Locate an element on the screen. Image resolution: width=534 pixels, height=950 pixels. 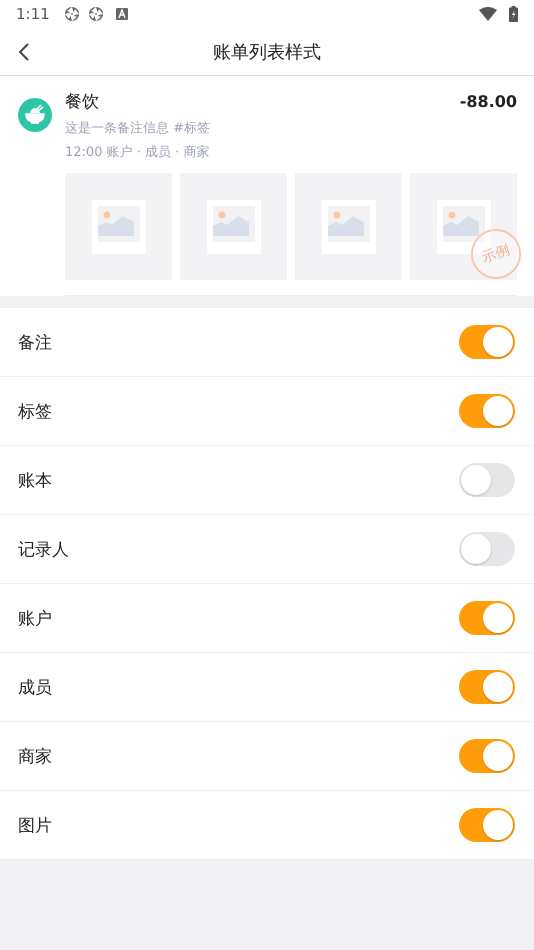
amount: -88.00 is located at coordinates (488, 101).